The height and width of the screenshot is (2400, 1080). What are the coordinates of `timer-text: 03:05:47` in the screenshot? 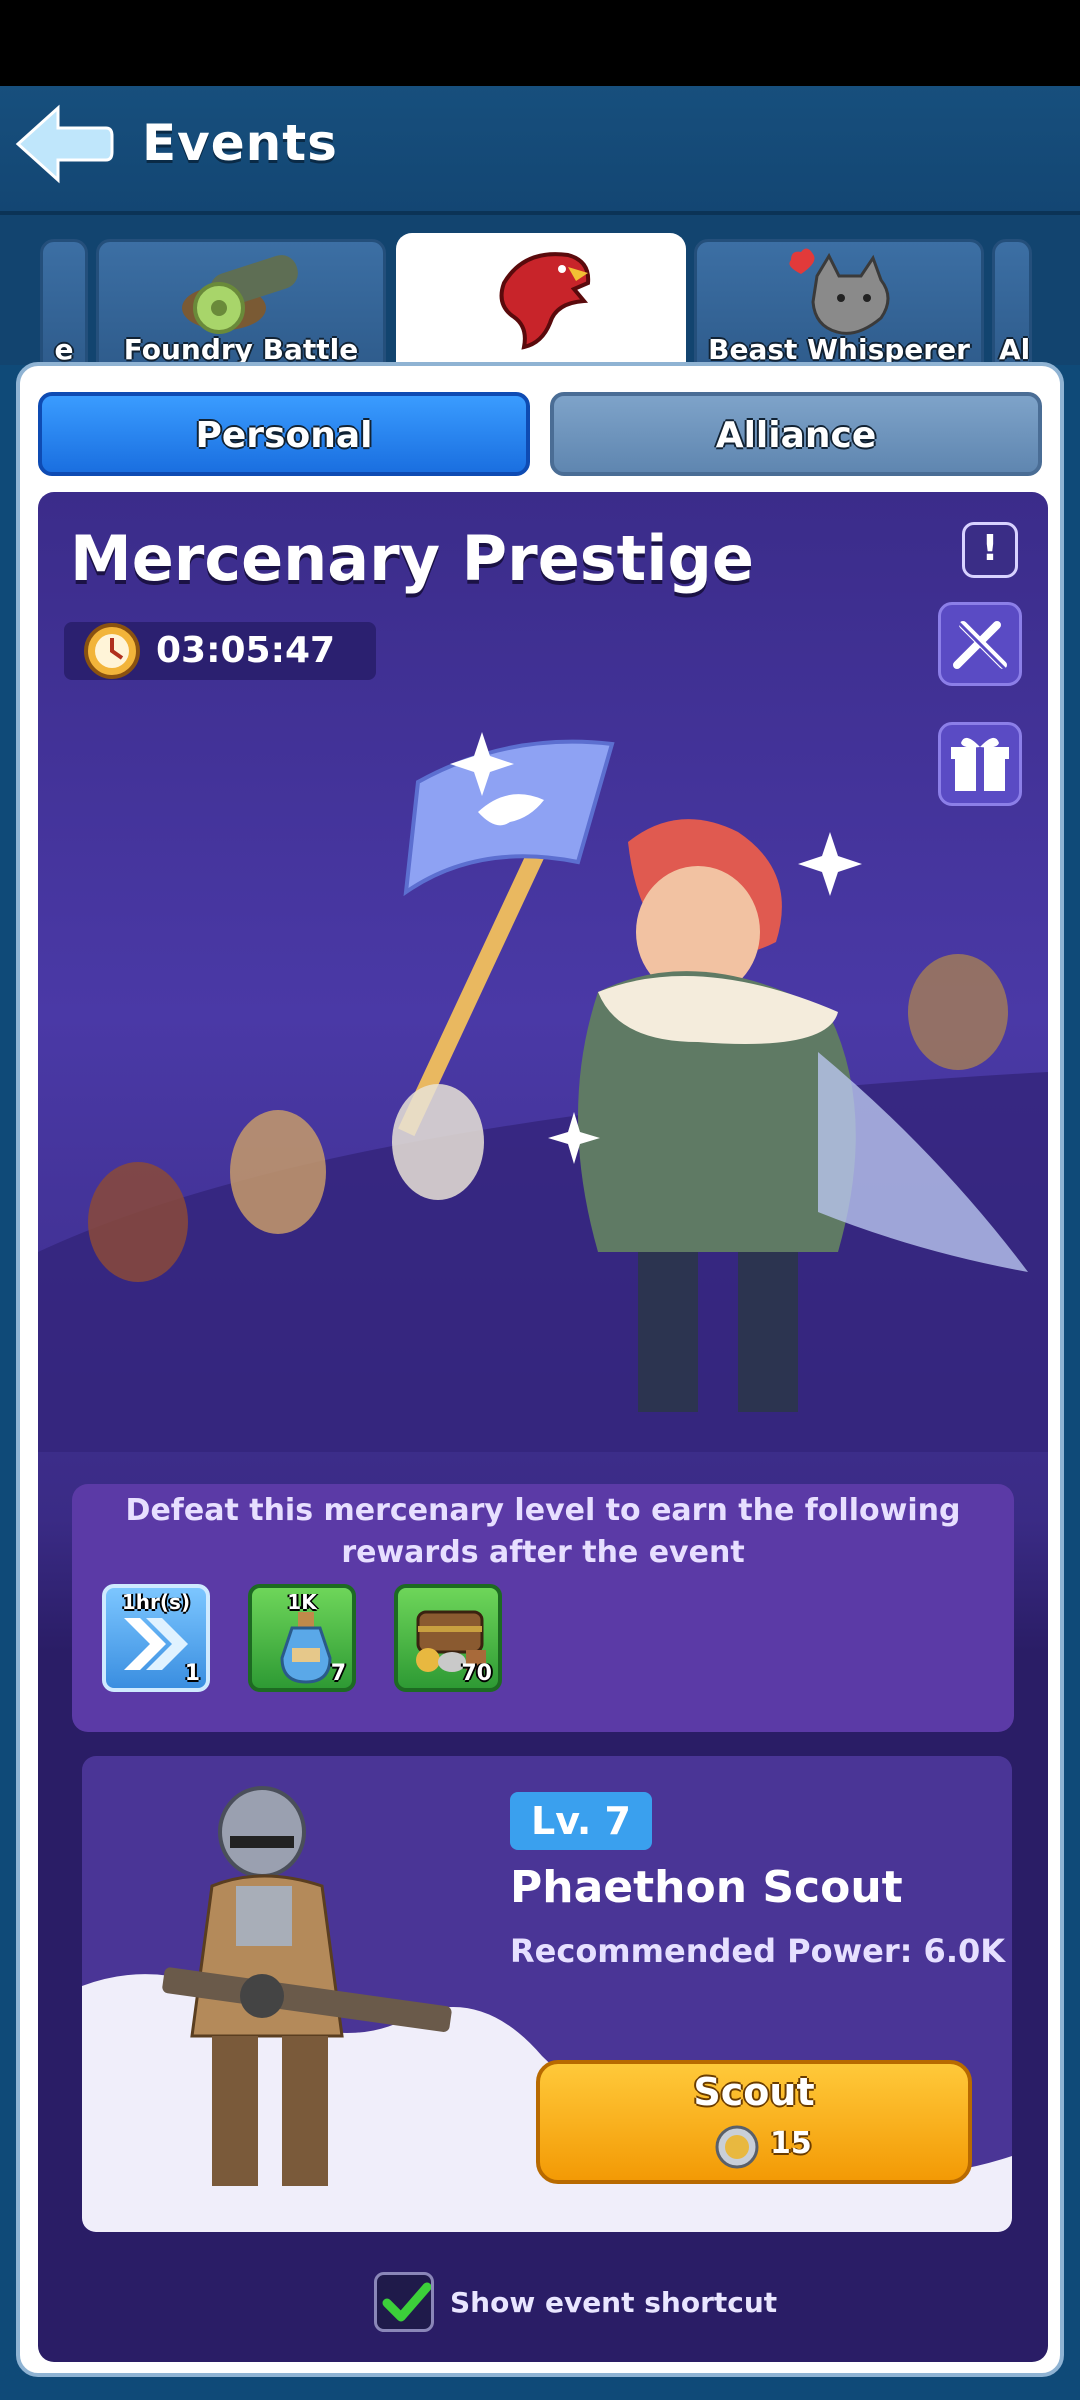 It's located at (246, 650).